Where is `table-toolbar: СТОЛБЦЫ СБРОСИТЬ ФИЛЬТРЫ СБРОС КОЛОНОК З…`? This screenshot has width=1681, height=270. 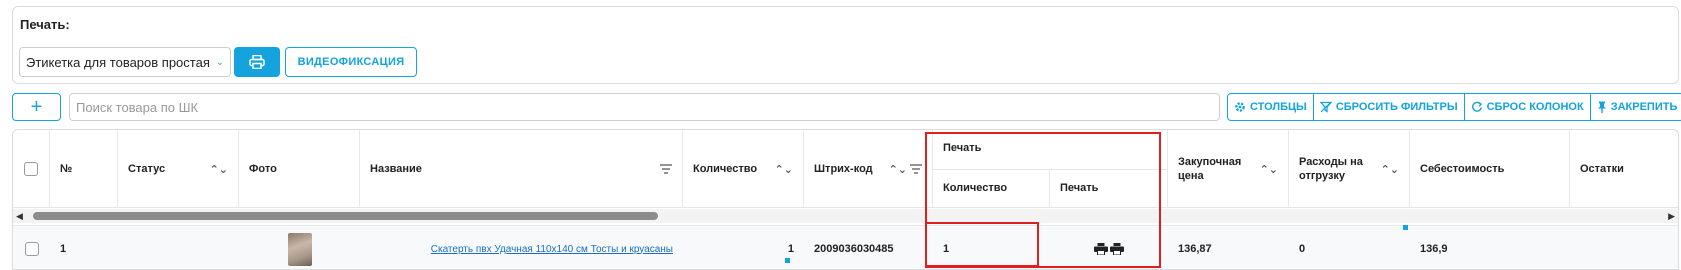
table-toolbar: СТОЛБЦЫ СБРОСИТЬ ФИЛЬТРЫ СБРОС КОЛОНОК З… is located at coordinates (1454, 107).